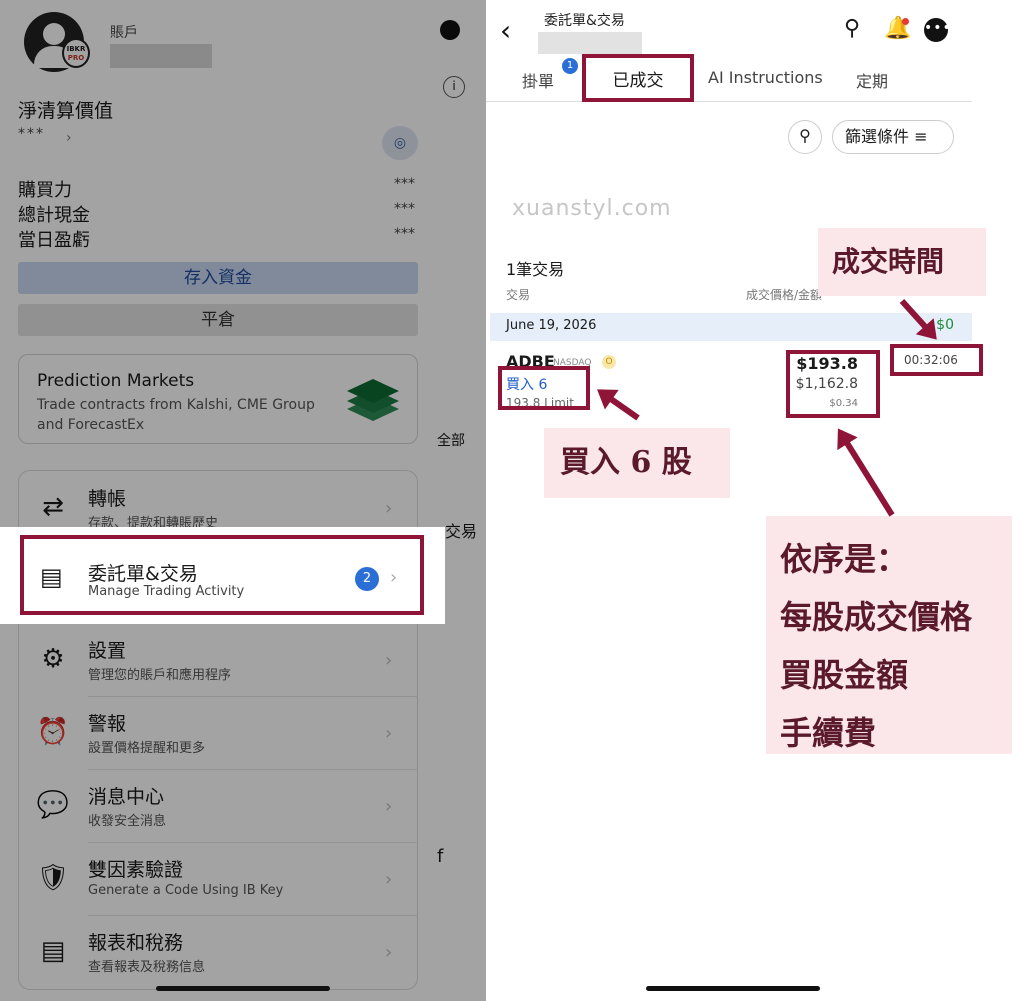 The height and width of the screenshot is (1001, 1024). Describe the element at coordinates (143, 574) in the screenshot. I see `menu-item-title: 委託單&交易` at that location.